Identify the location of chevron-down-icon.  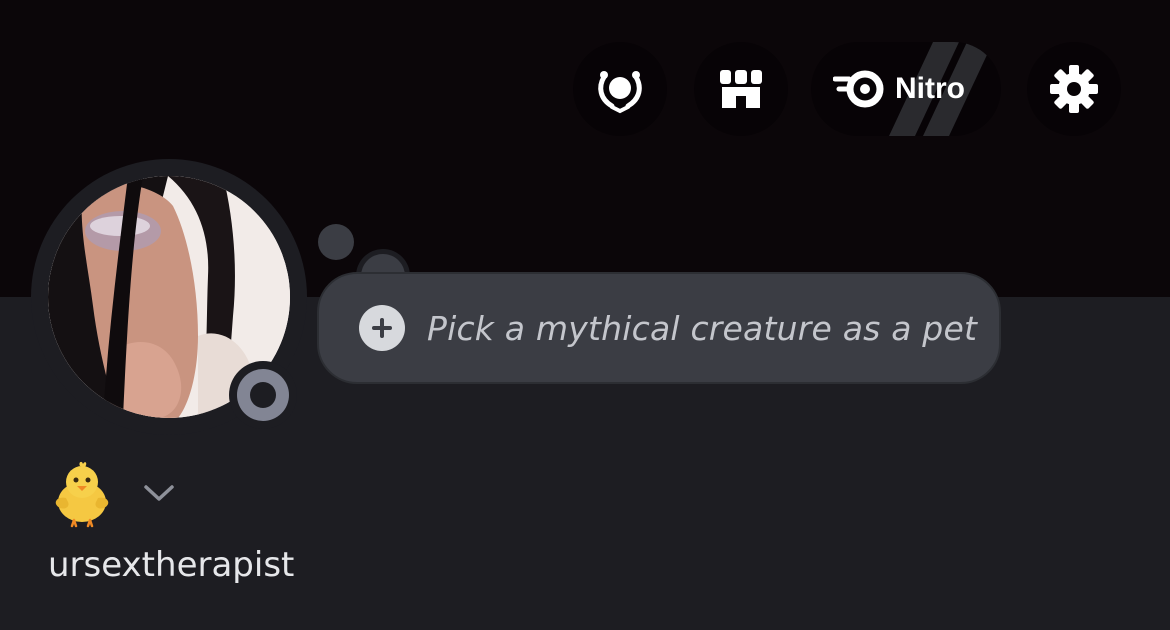
(159, 495).